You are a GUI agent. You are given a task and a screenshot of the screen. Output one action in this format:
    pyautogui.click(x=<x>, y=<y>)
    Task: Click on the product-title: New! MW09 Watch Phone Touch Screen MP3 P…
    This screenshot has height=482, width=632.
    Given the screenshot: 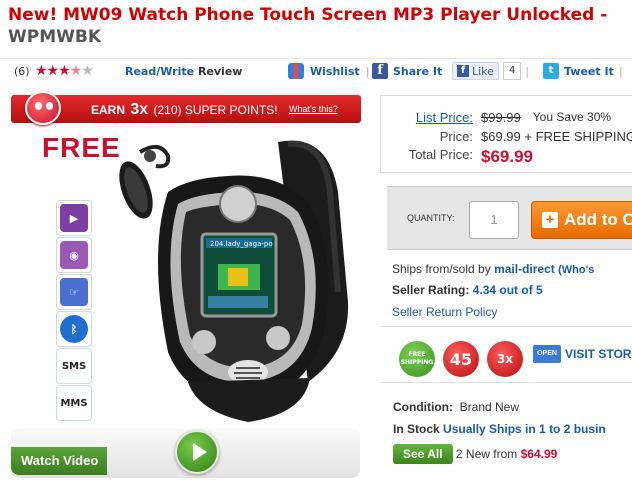 What is the action you would take?
    pyautogui.click(x=318, y=26)
    